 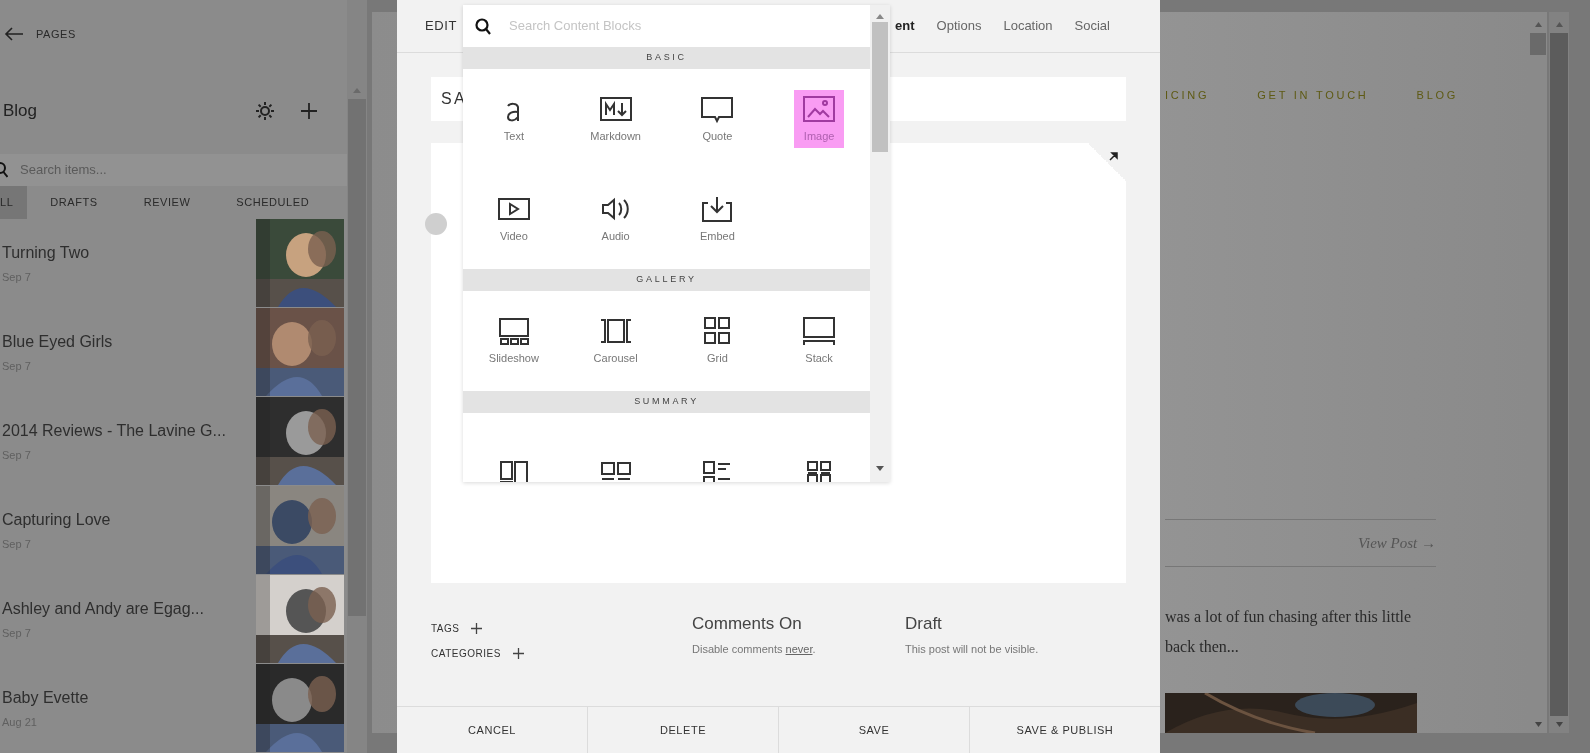 What do you see at coordinates (14, 202) in the screenshot?
I see `filter-tab: LL` at bounding box center [14, 202].